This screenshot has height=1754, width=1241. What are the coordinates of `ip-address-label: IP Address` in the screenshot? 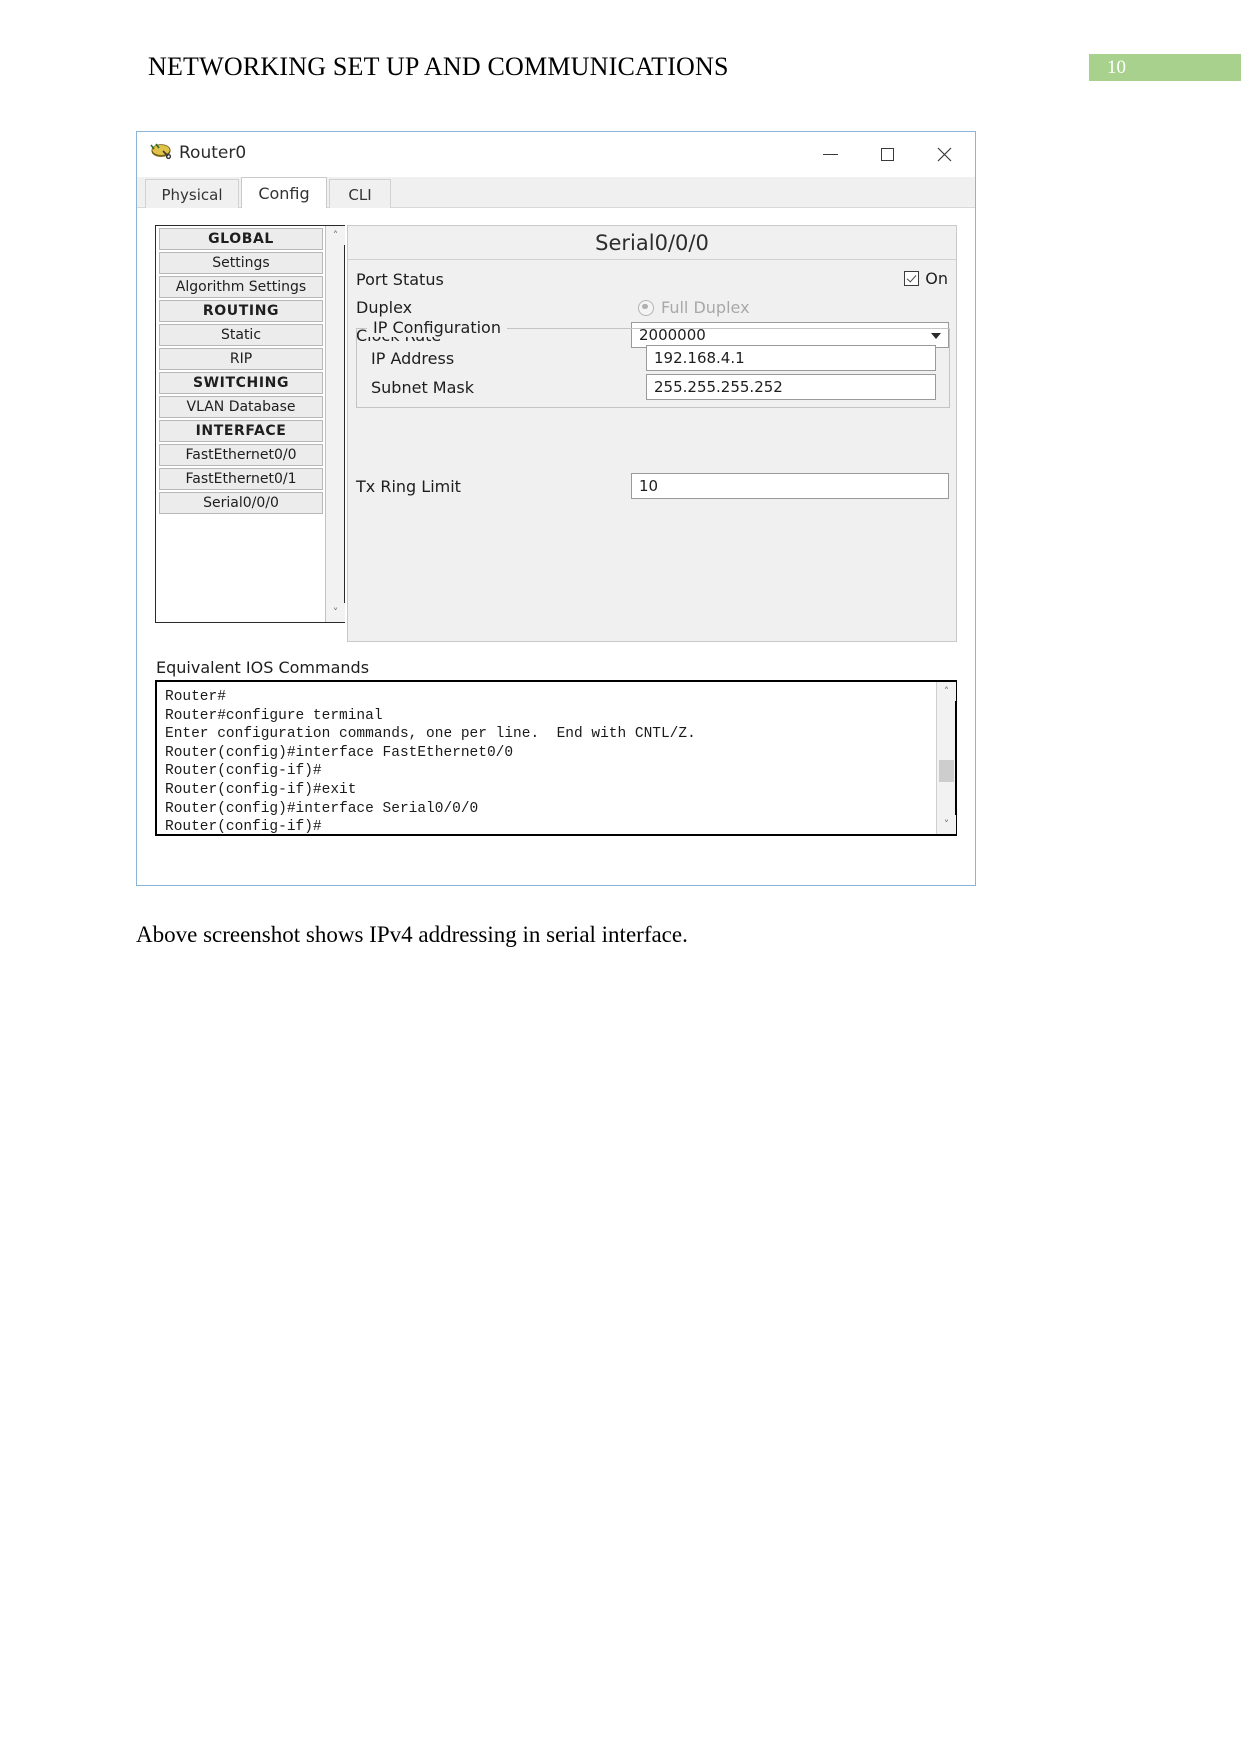 It's located at (413, 358).